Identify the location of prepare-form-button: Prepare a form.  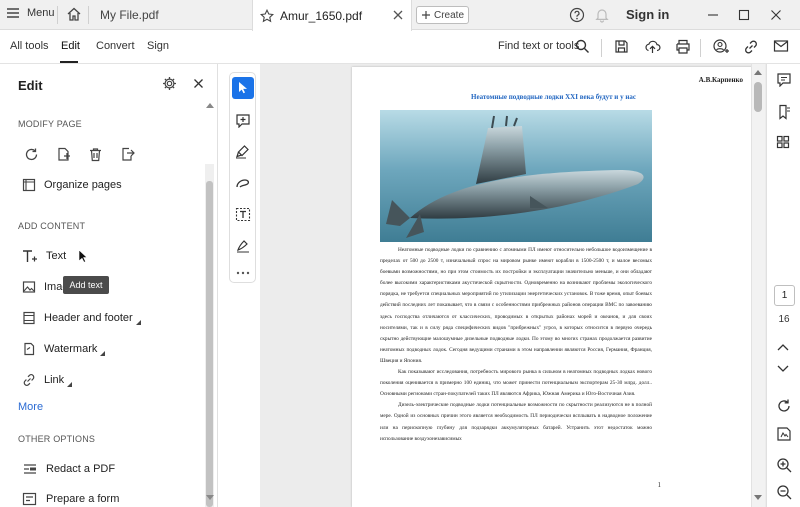
(70, 499).